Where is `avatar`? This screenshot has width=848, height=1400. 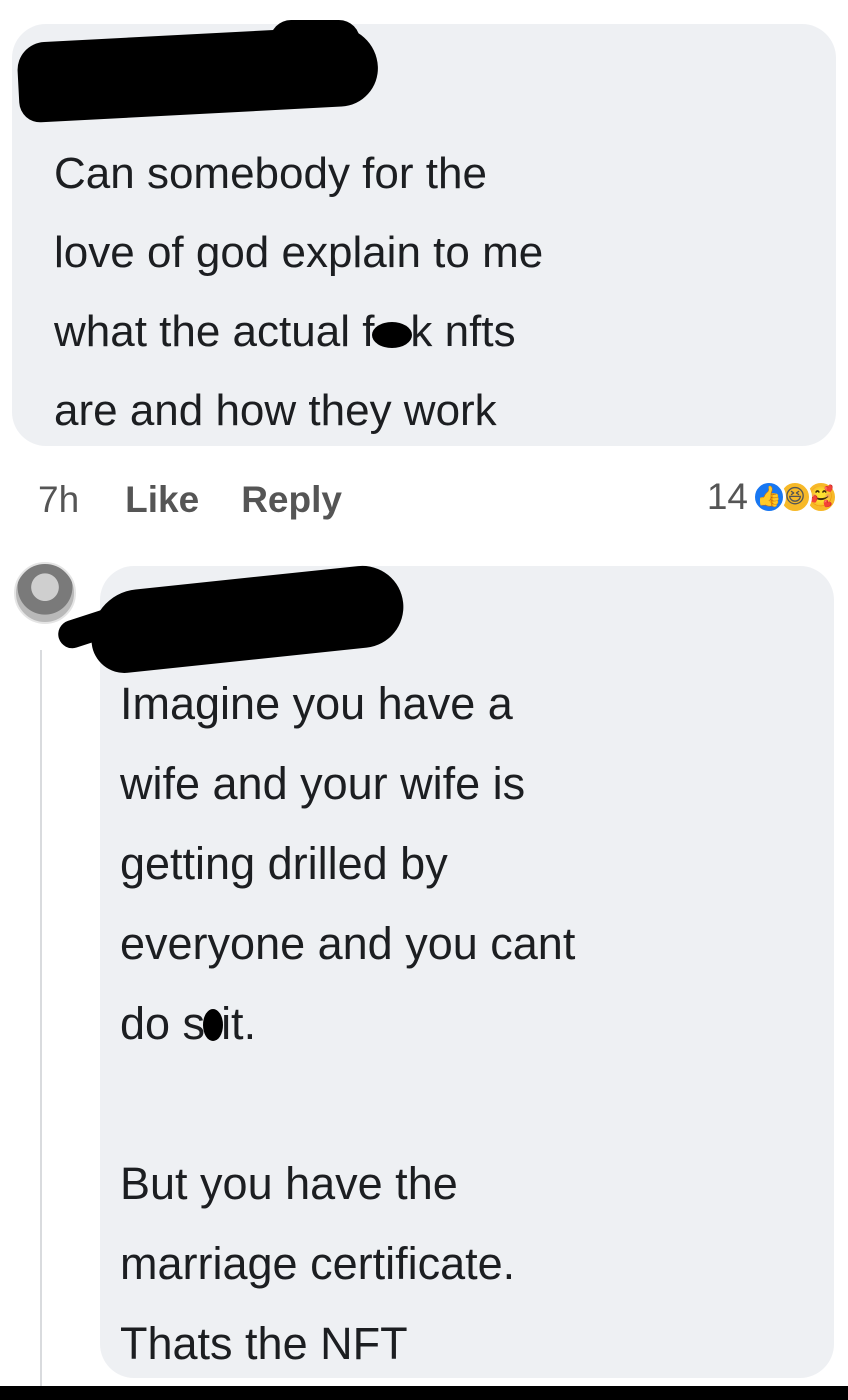
avatar is located at coordinates (45, 593).